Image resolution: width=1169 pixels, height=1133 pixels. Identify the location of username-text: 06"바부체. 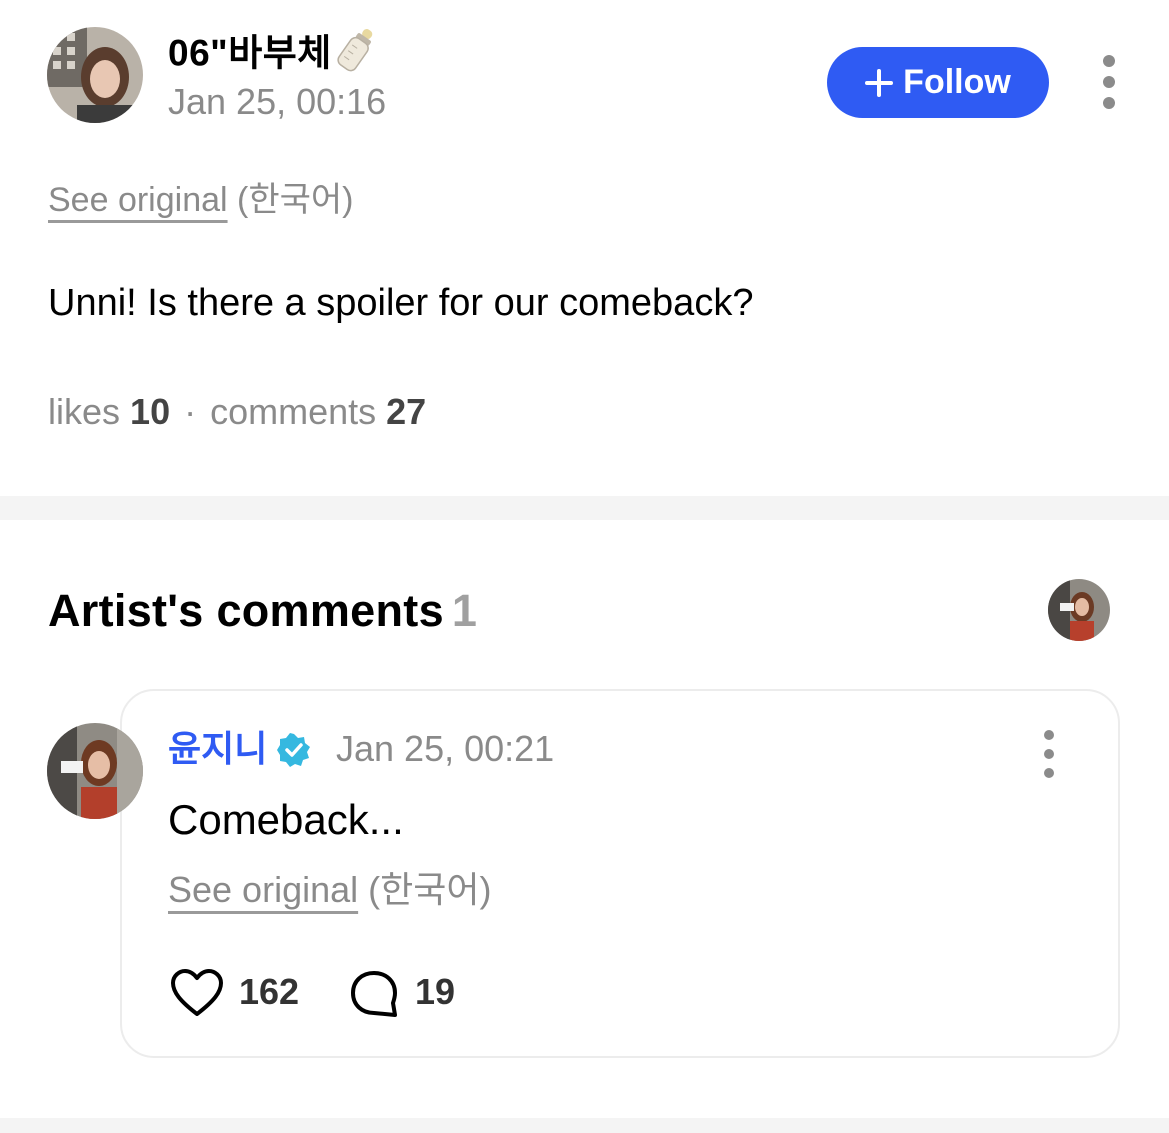
(250, 53).